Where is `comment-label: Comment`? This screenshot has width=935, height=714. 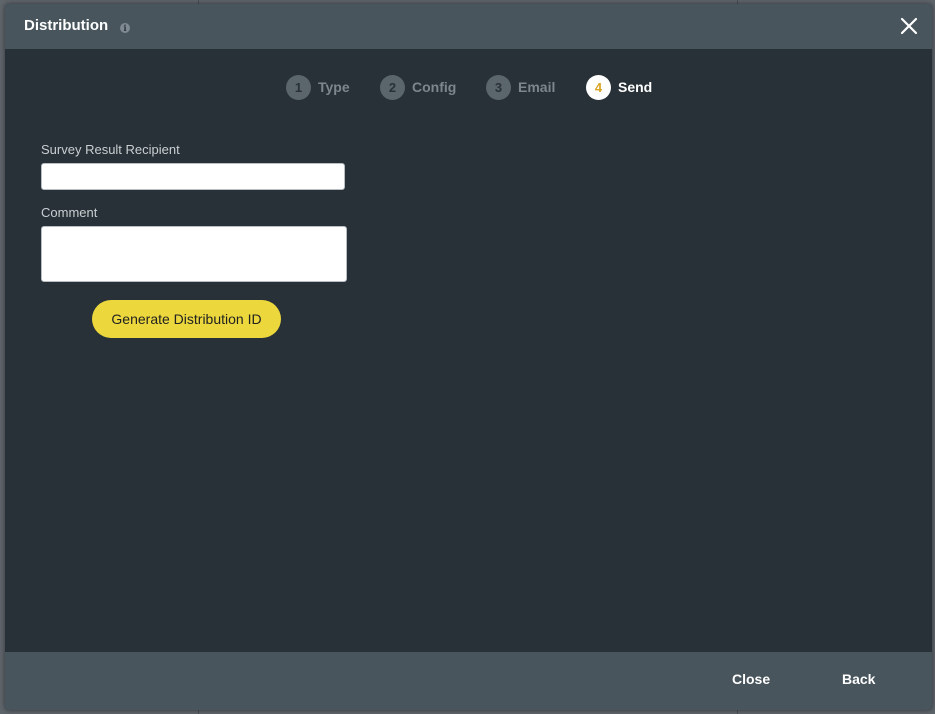 comment-label: Comment is located at coordinates (69, 212).